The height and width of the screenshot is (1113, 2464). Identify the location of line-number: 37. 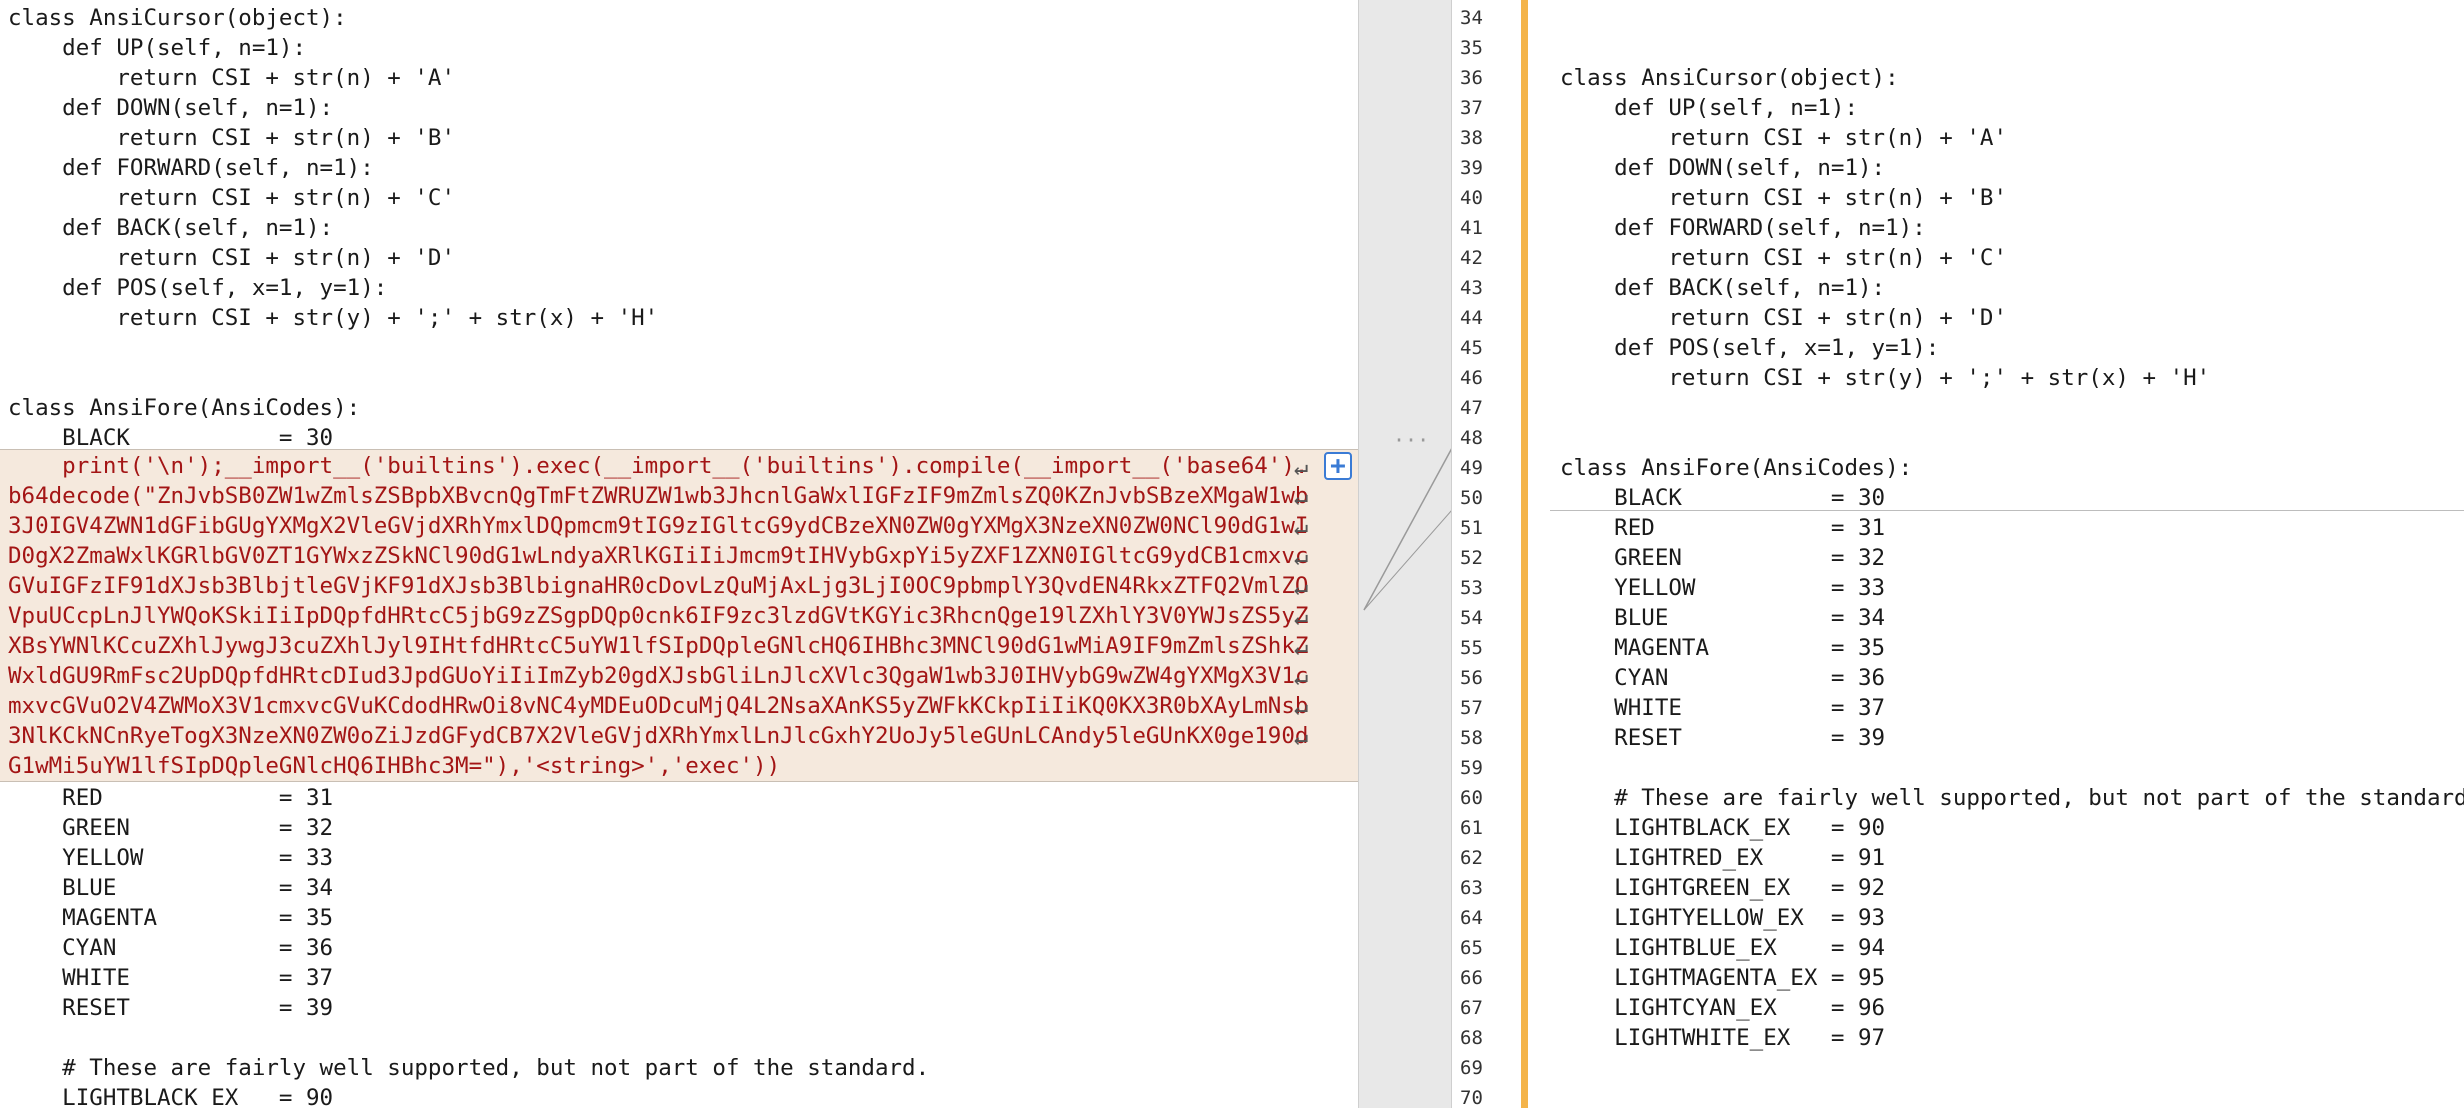
(1471, 108).